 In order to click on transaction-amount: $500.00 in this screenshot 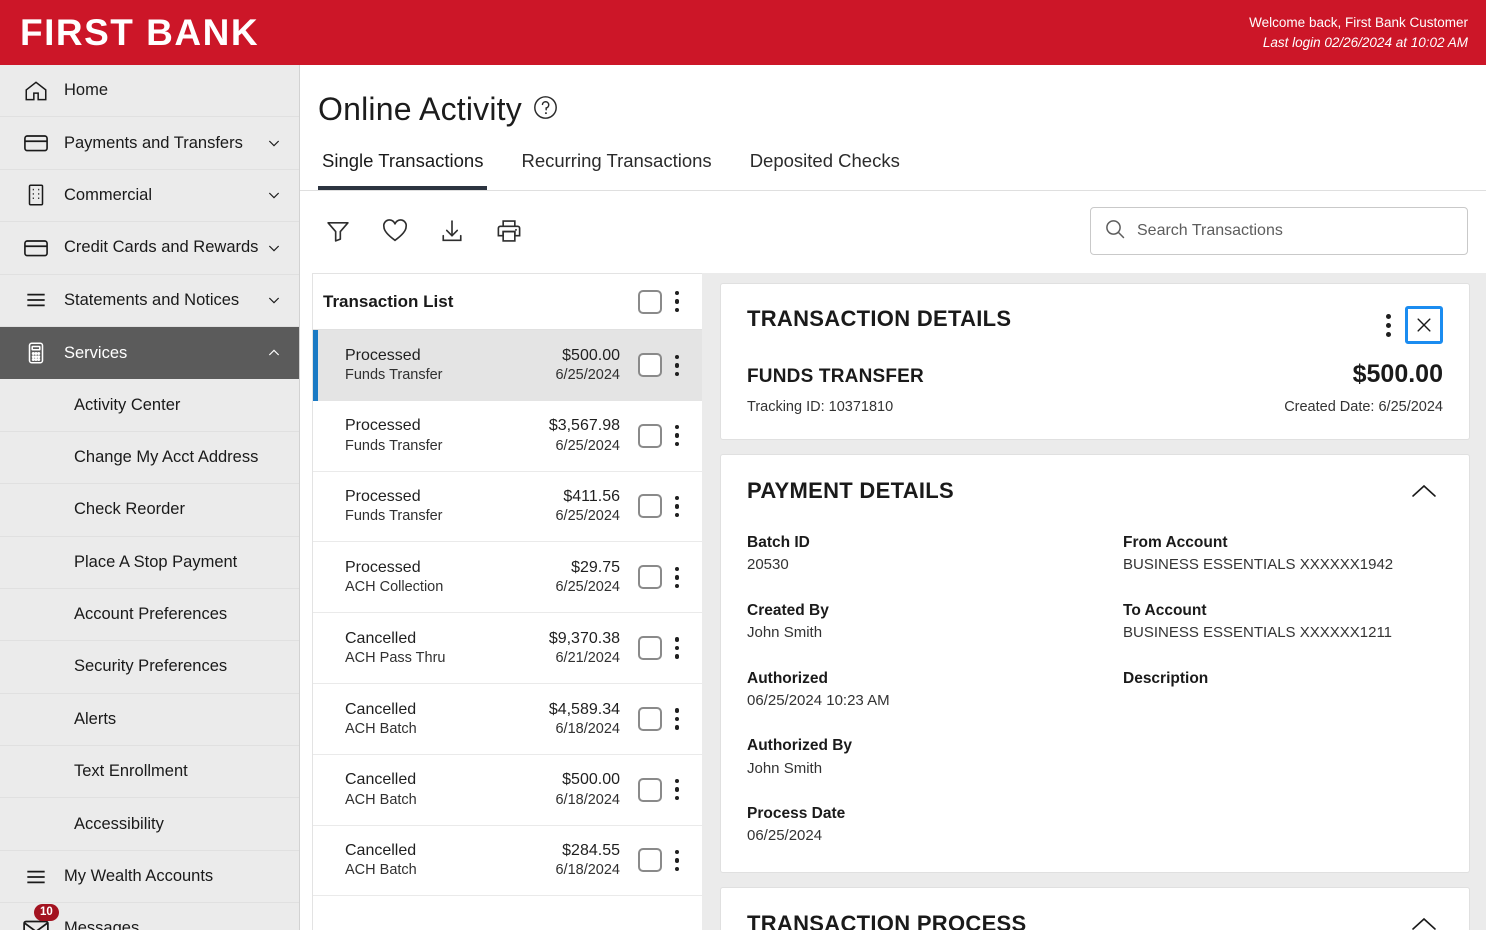, I will do `click(591, 356)`.